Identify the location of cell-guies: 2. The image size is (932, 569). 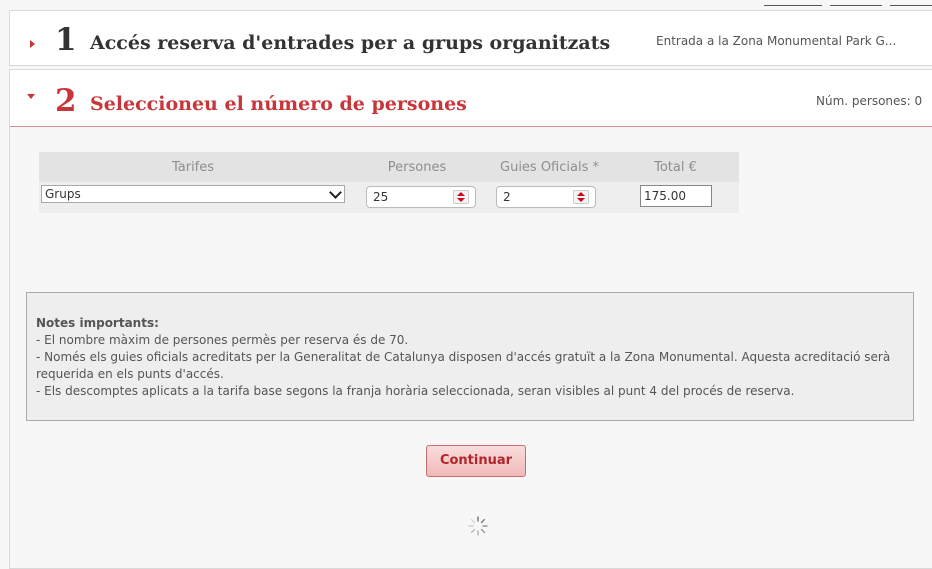
(549, 197).